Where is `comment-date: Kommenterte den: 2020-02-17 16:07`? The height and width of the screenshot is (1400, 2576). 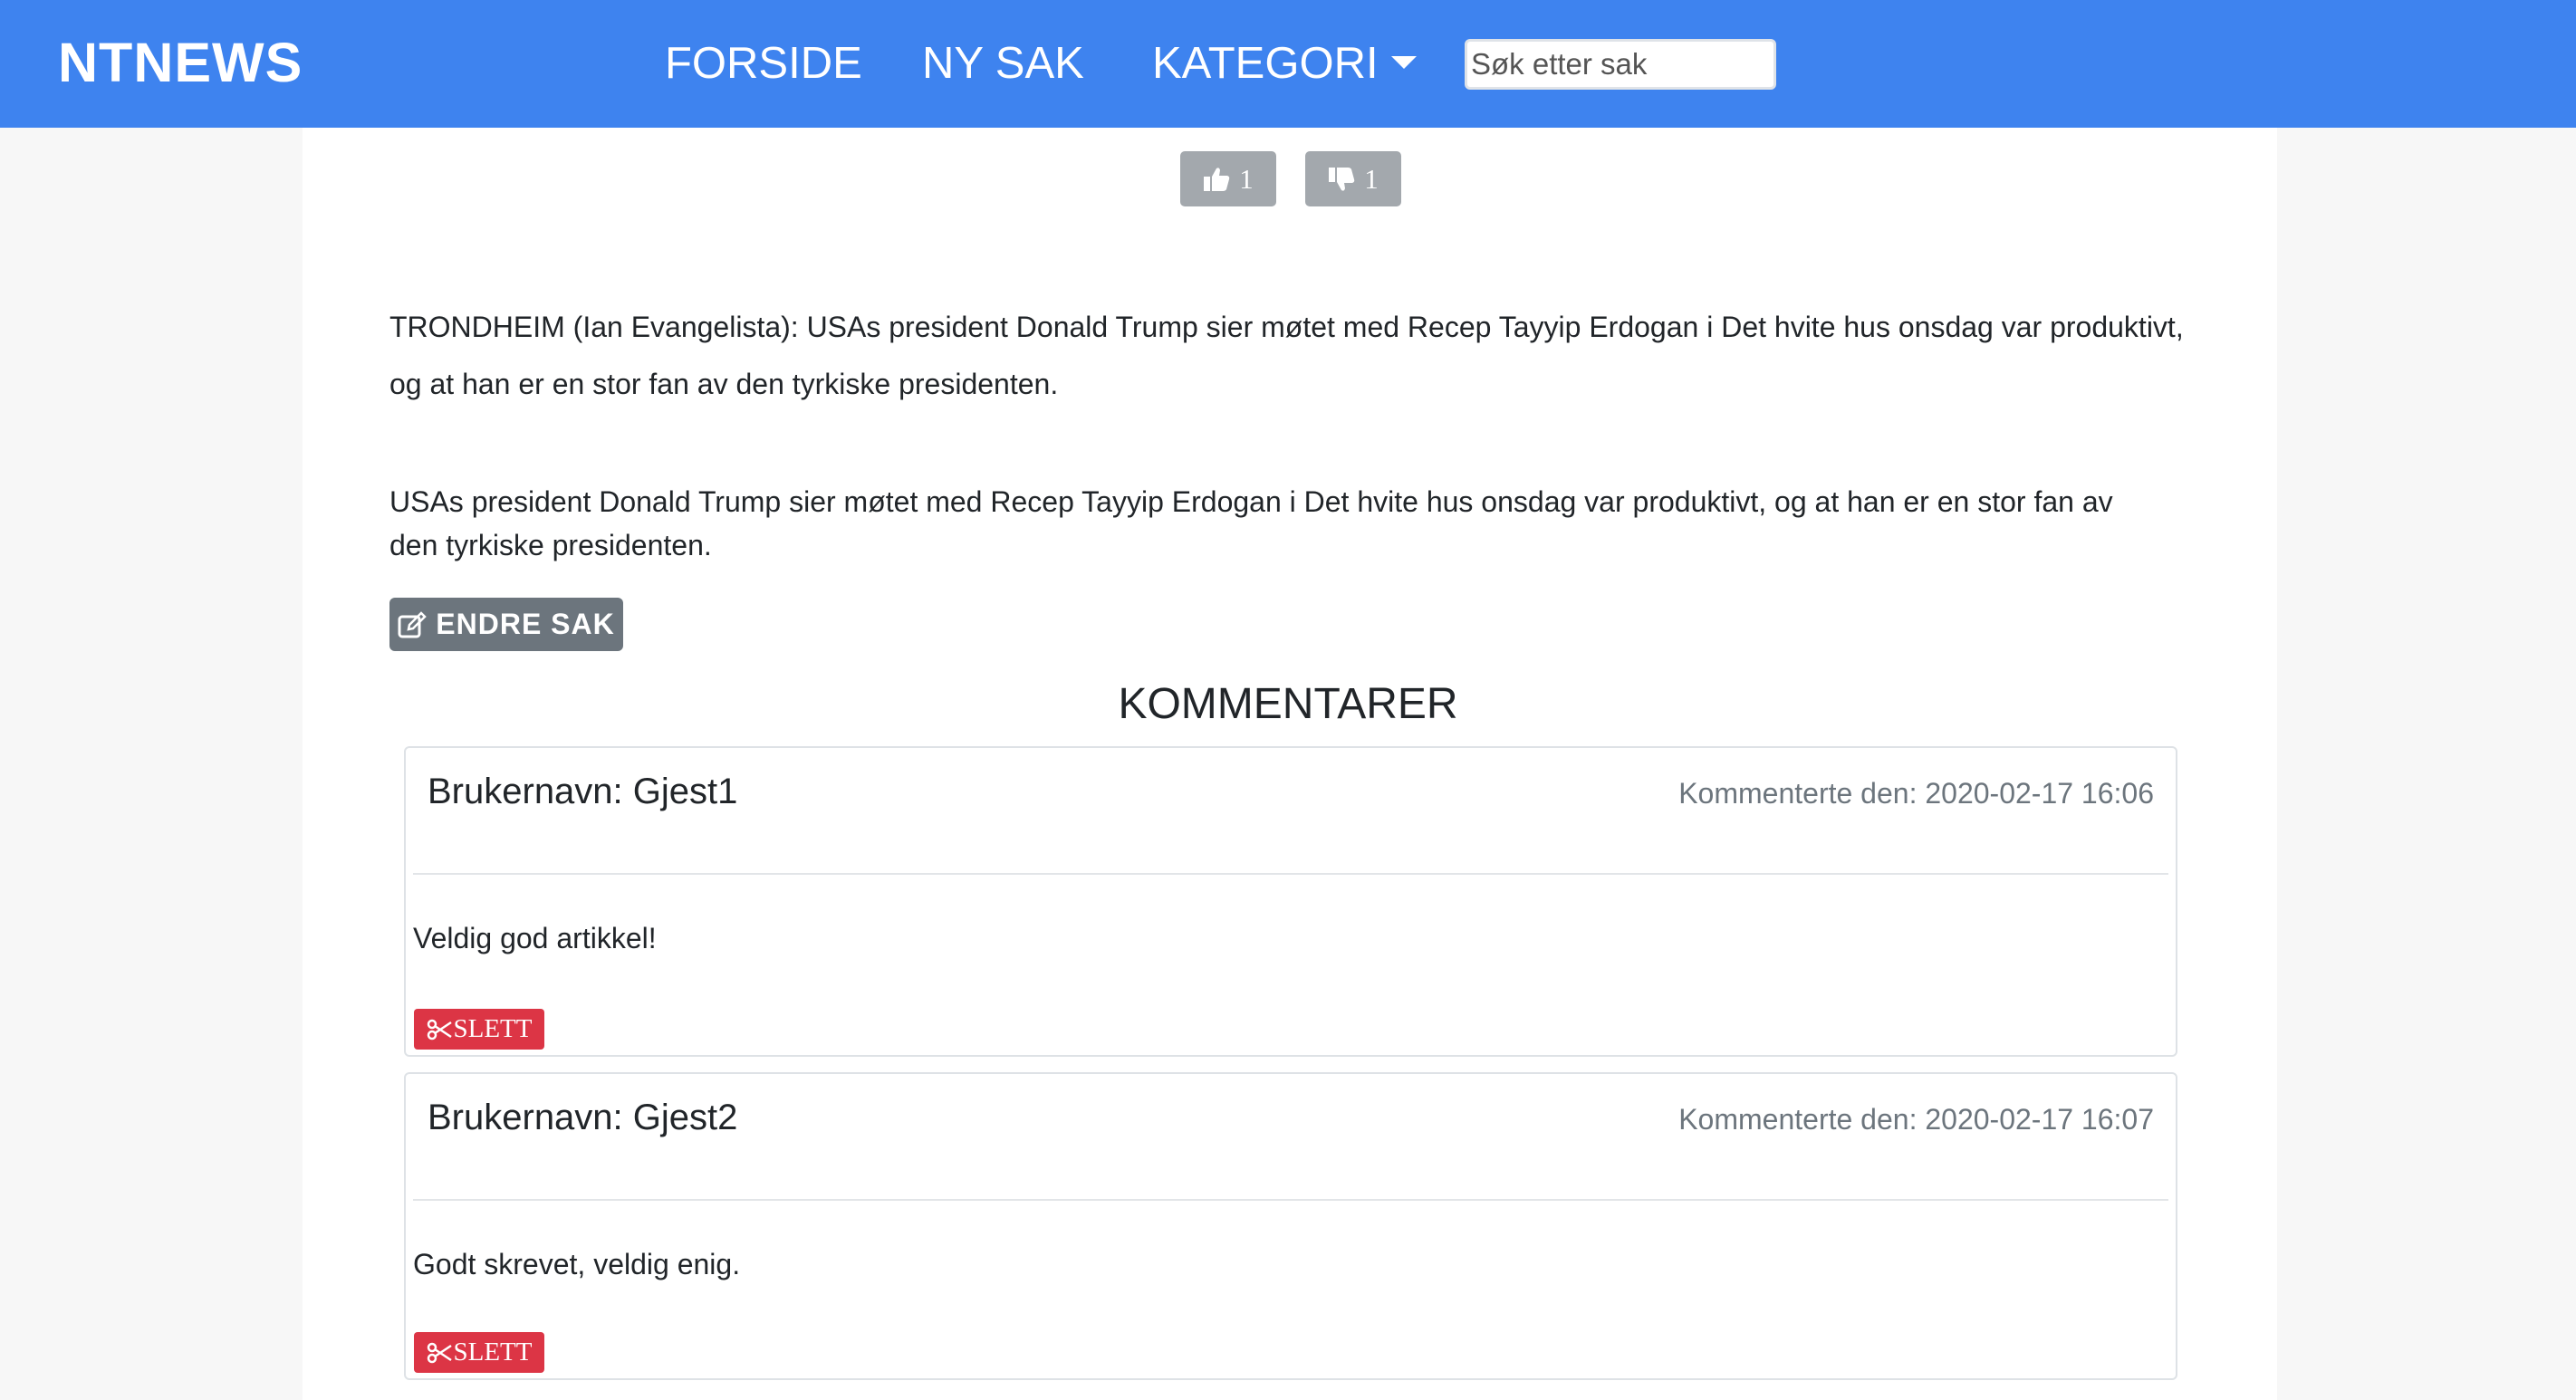
comment-date: Kommenterte den: 2020-02-17 16:07 is located at coordinates (1916, 1119).